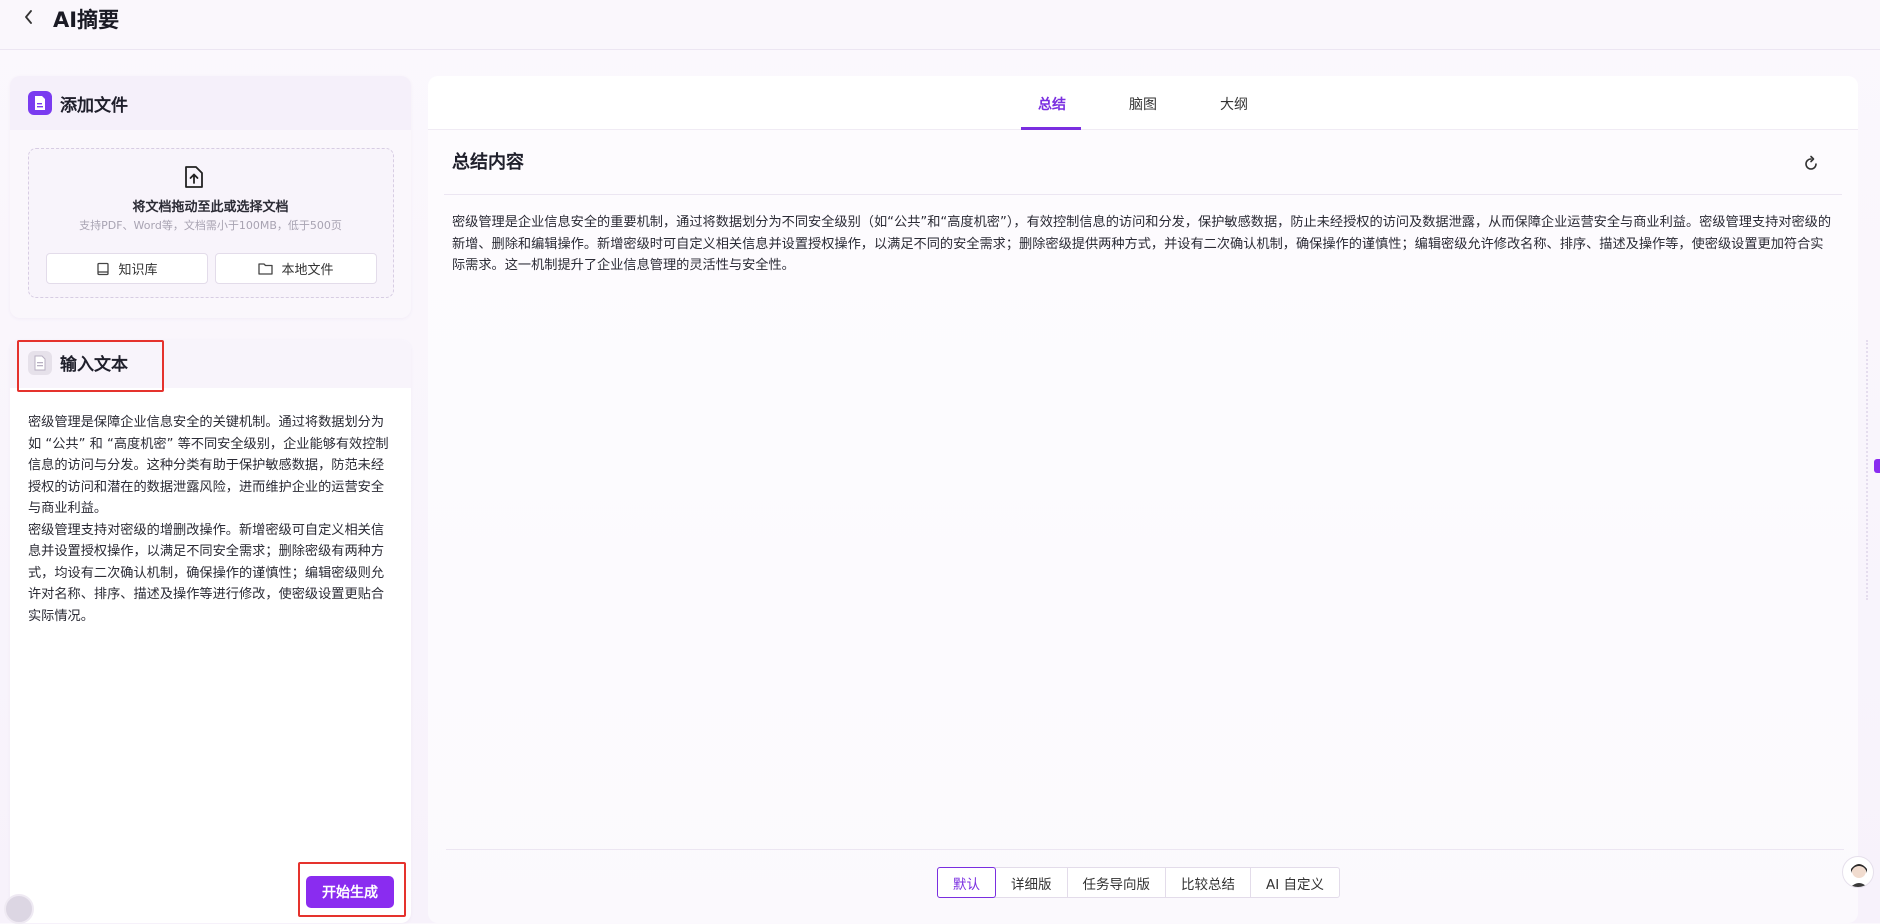 Image resolution: width=1880 pixels, height=924 pixels. I want to click on style-task-oriented: 任务导向版, so click(1117, 882).